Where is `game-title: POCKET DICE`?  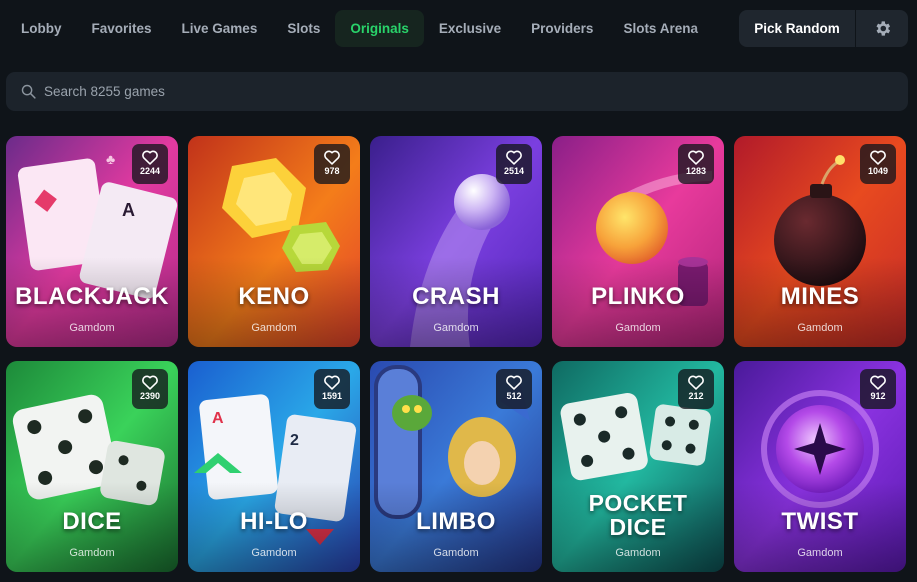
game-title: POCKET DICE is located at coordinates (638, 515).